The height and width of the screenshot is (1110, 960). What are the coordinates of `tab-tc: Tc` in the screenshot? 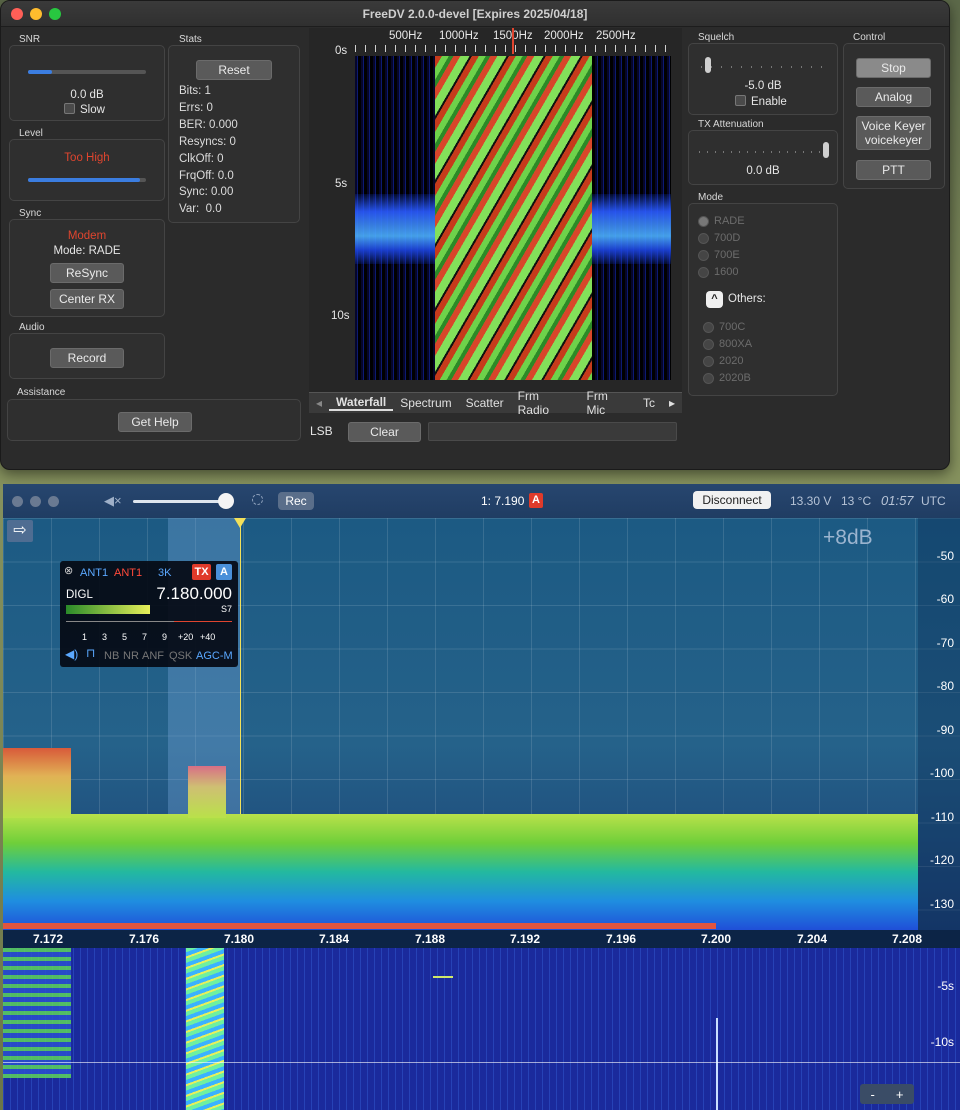 It's located at (649, 403).